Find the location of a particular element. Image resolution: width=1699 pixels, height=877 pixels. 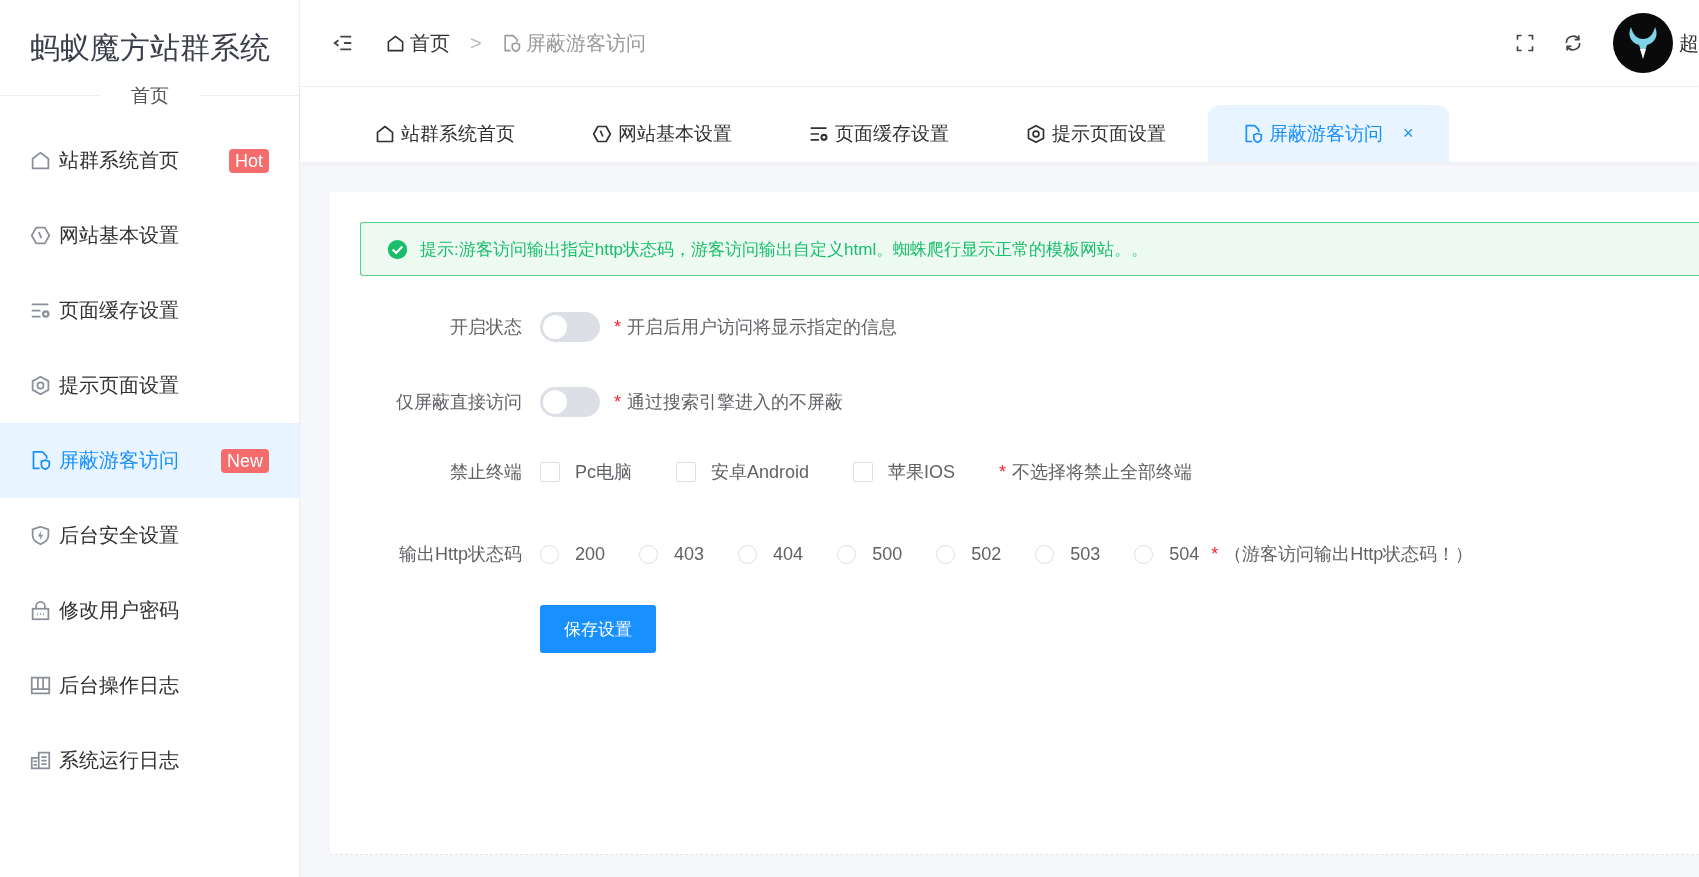

menu-badge: New is located at coordinates (245, 460).